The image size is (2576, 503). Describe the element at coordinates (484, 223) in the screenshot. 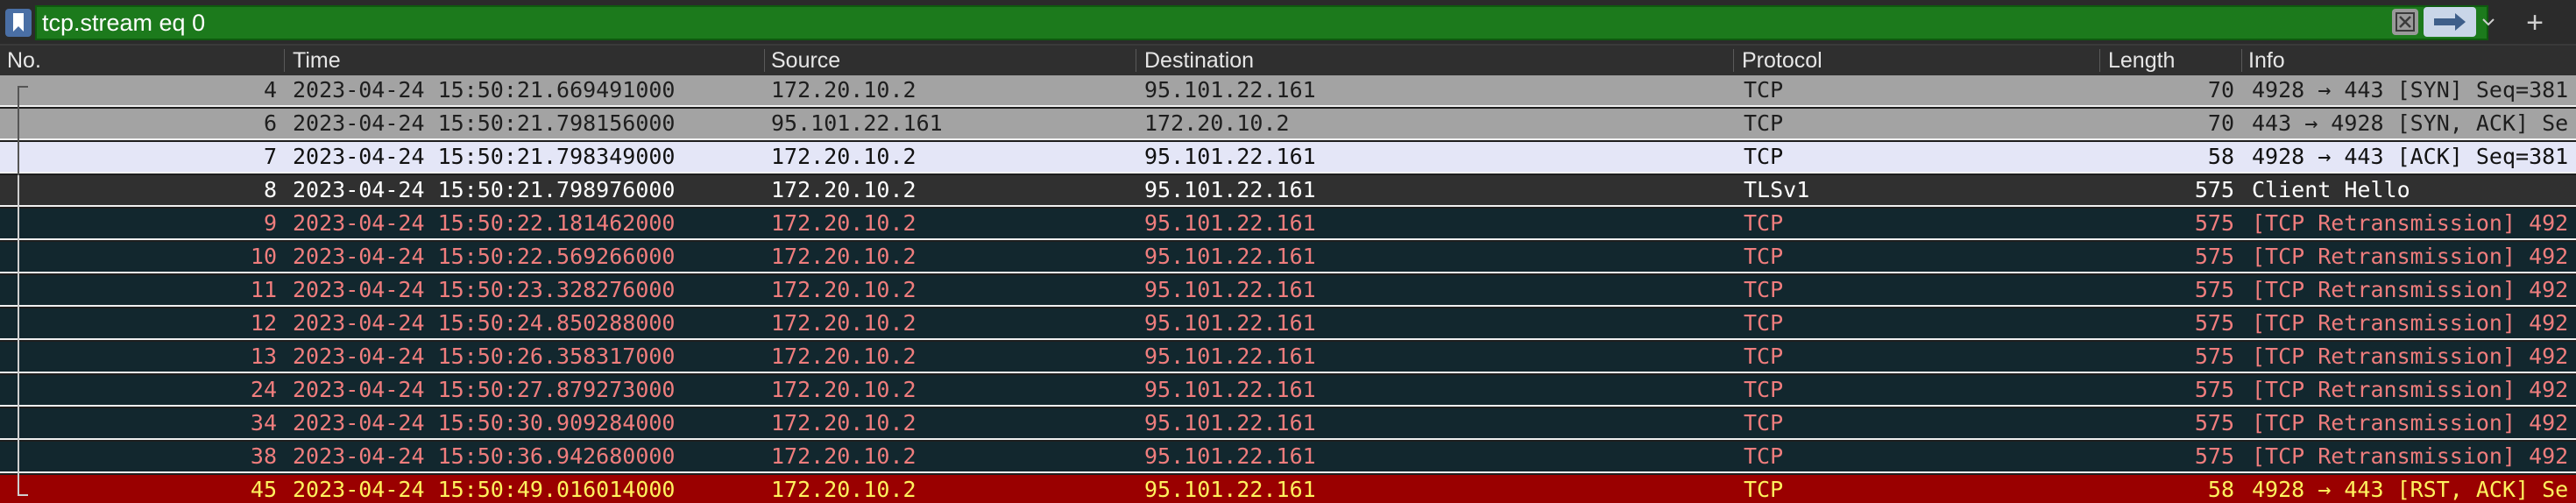

I see `packet-time-cell: 2023-04-24 15:50:22.181462000` at that location.